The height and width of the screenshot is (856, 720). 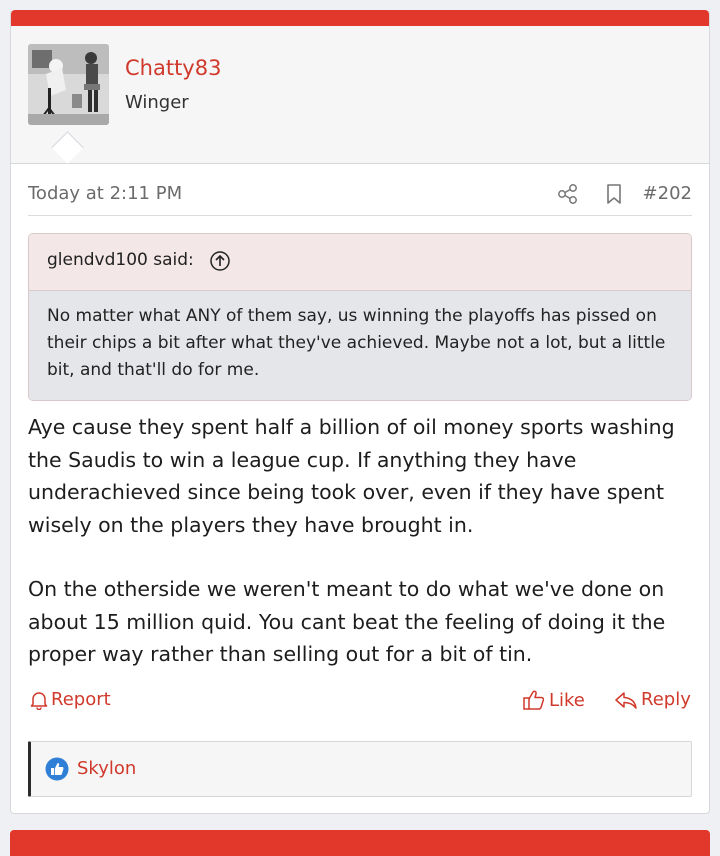 What do you see at coordinates (57, 769) in the screenshot?
I see `like-reaction-icon` at bounding box center [57, 769].